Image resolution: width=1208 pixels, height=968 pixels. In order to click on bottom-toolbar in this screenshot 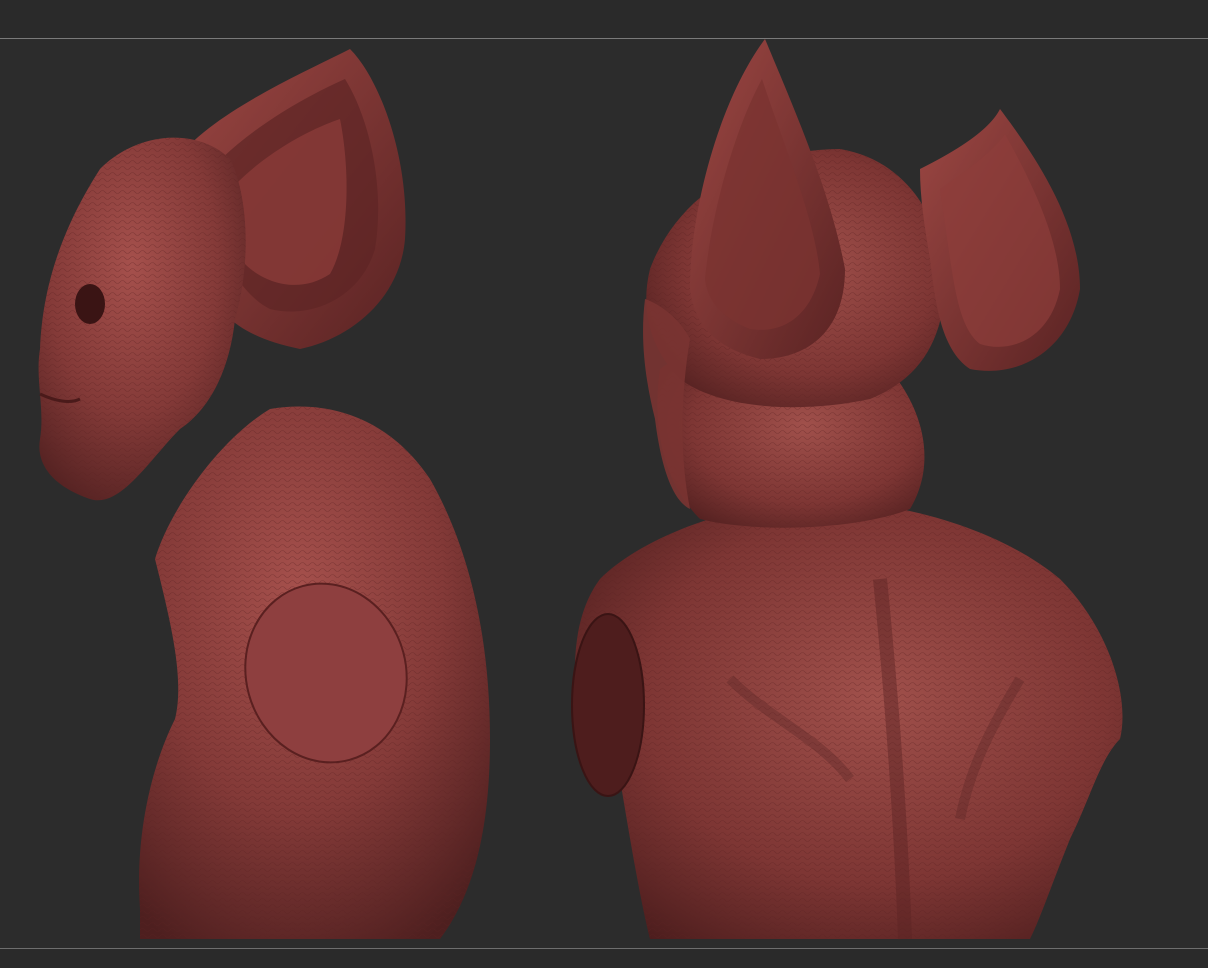, I will do `click(604, 958)`.